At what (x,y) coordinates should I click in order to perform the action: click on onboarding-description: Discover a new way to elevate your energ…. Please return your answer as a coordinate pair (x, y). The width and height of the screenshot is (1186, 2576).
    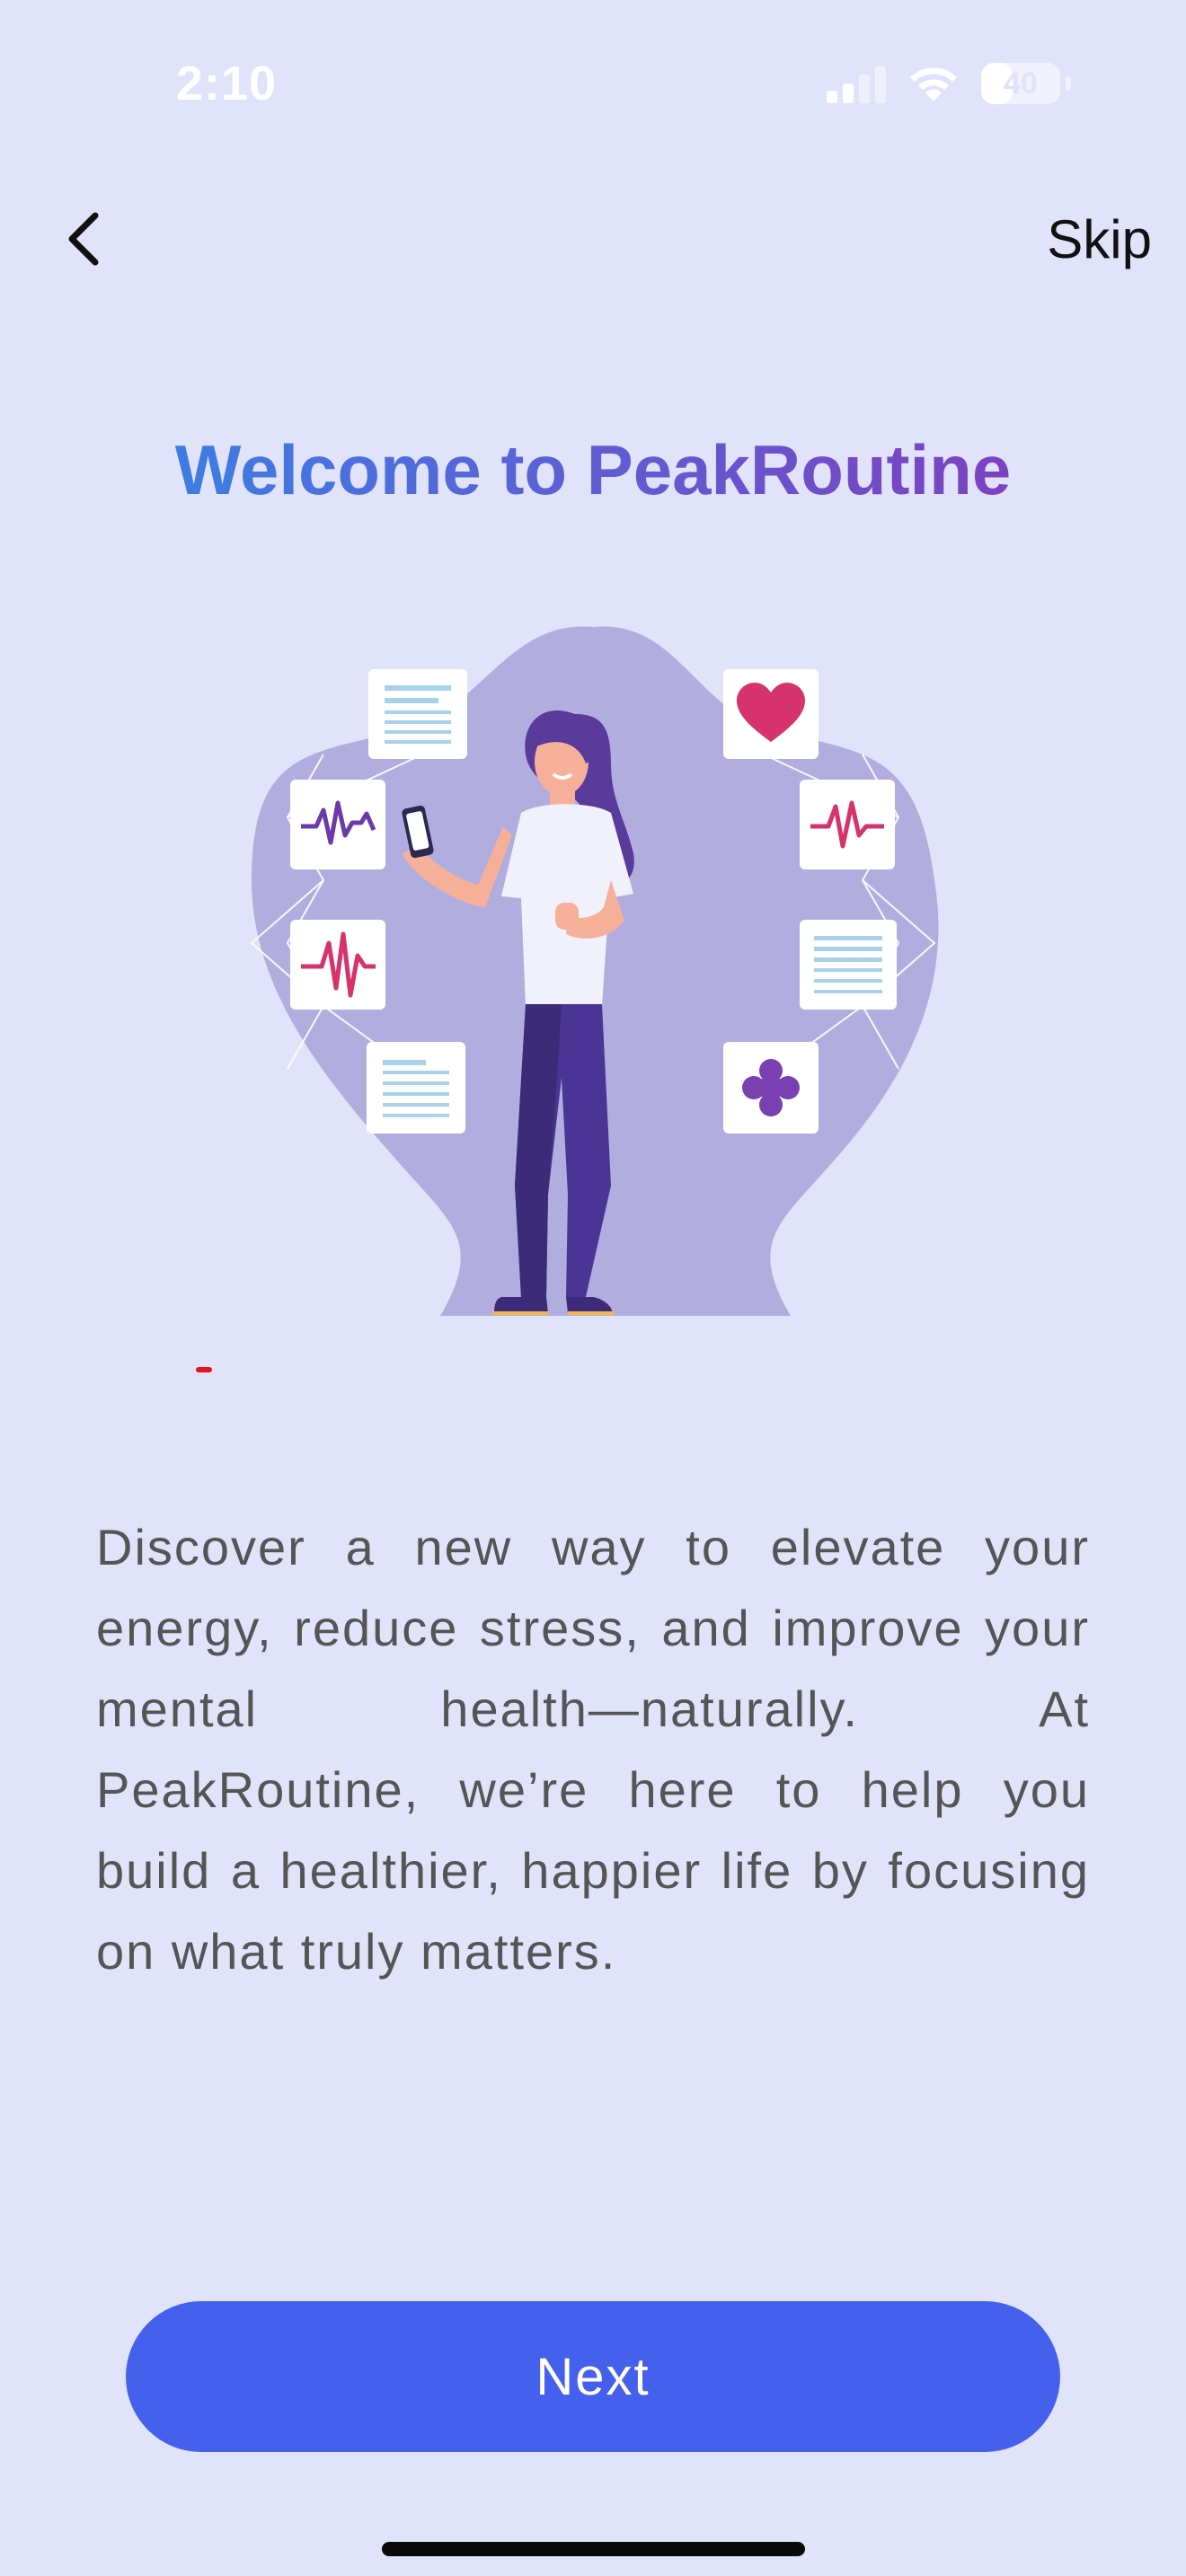
    Looking at the image, I should click on (593, 1749).